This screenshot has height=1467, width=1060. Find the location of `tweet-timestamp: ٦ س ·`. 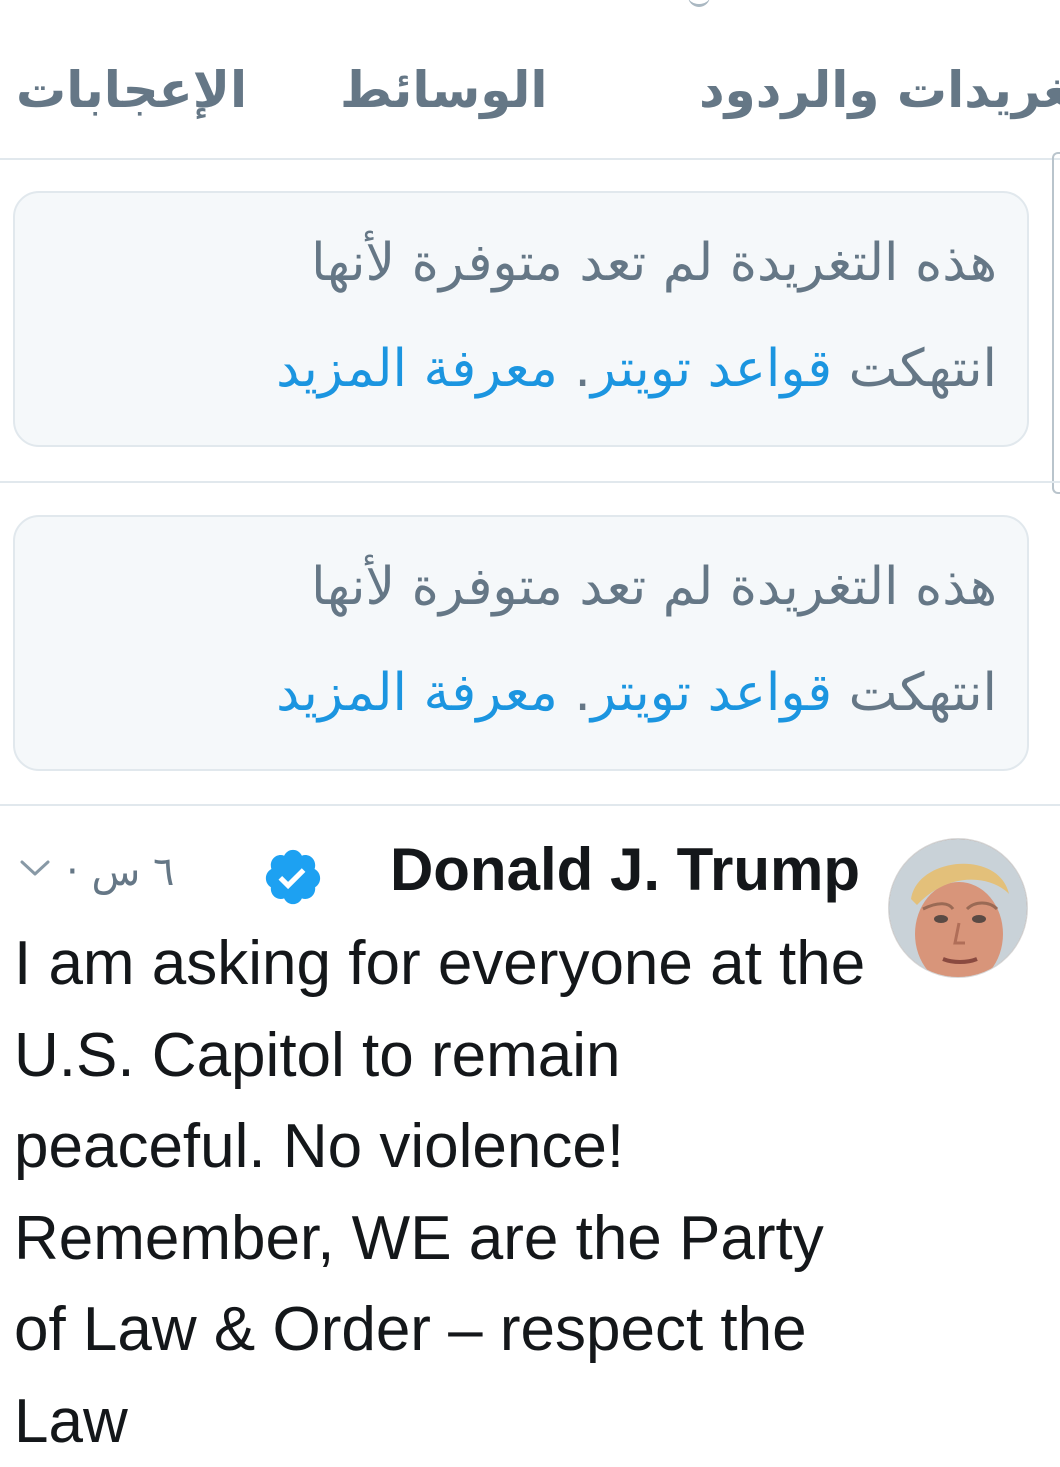

tweet-timestamp: ٦ س · is located at coordinates (120, 872).